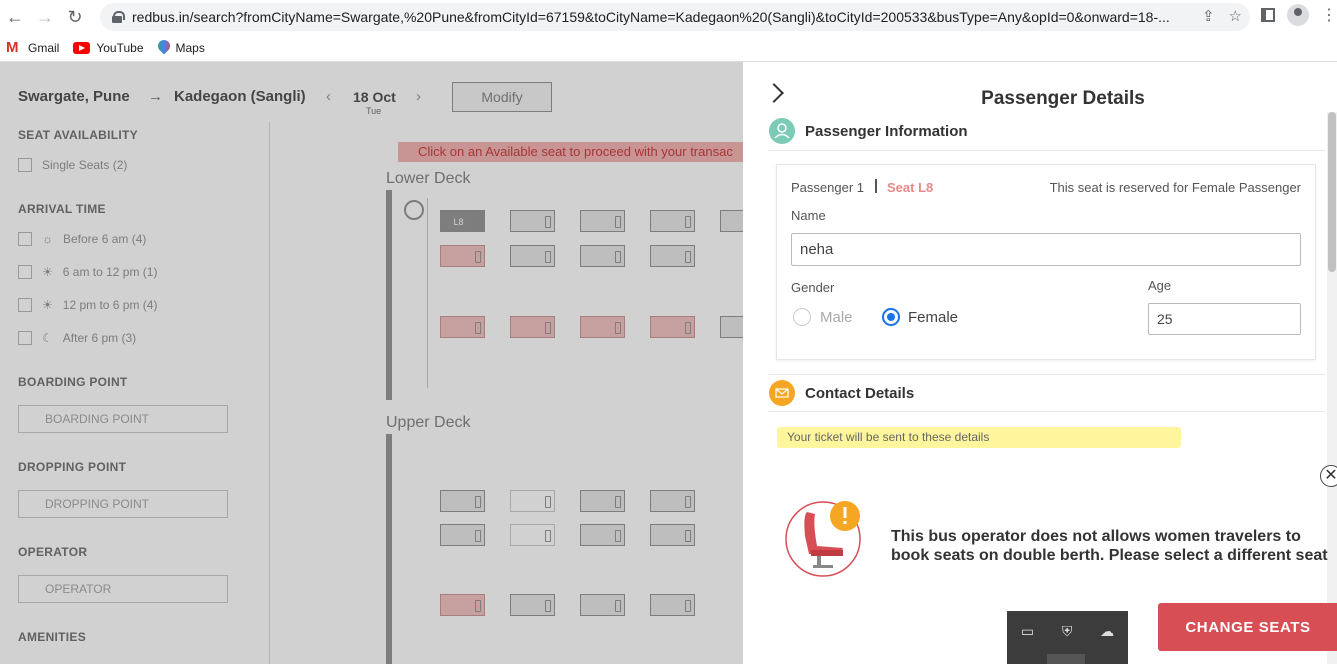 The height and width of the screenshot is (664, 1337). Describe the element at coordinates (44, 47) in the screenshot. I see `bookmark-label: Gmail` at that location.